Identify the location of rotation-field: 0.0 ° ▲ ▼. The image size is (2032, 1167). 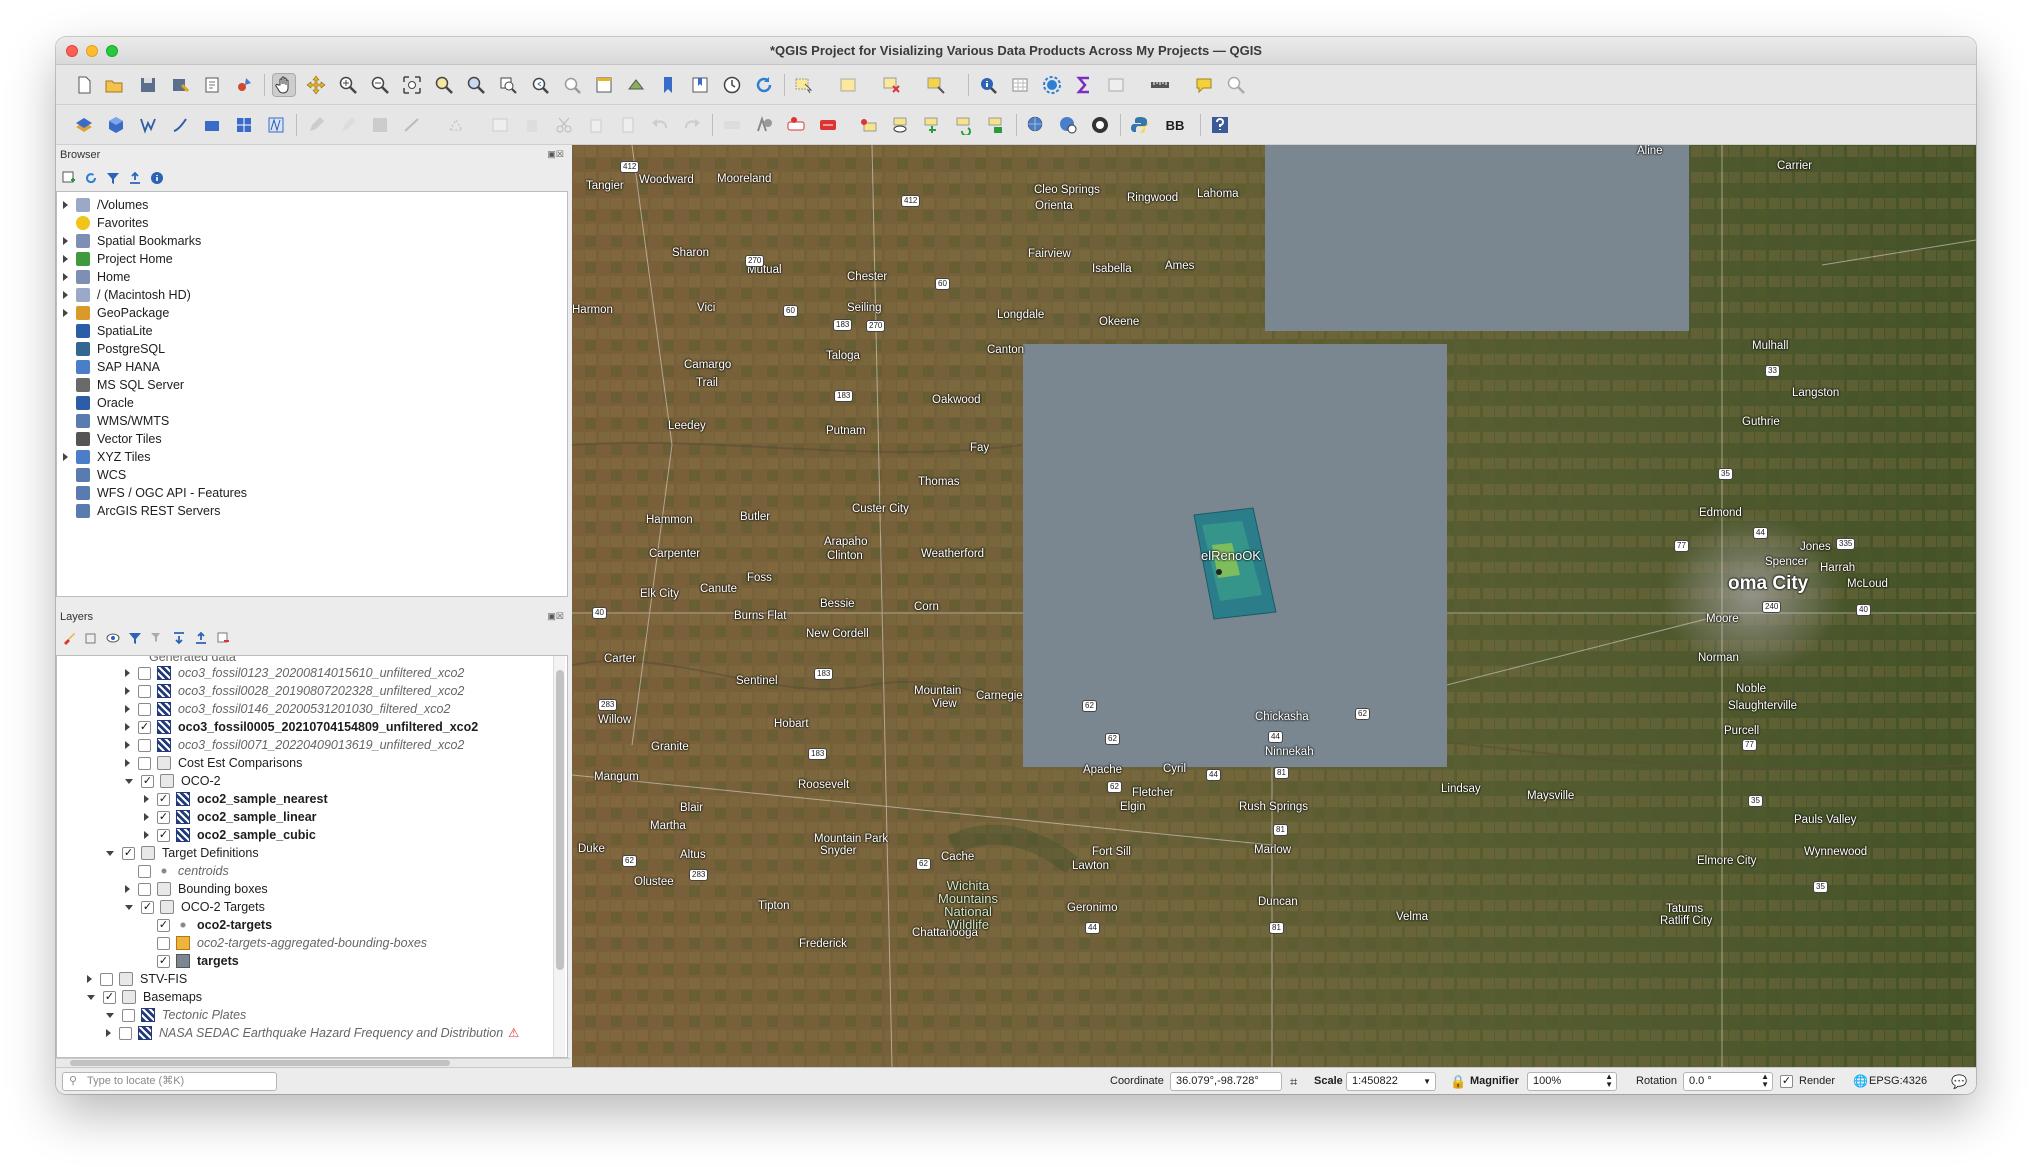
(1728, 1081).